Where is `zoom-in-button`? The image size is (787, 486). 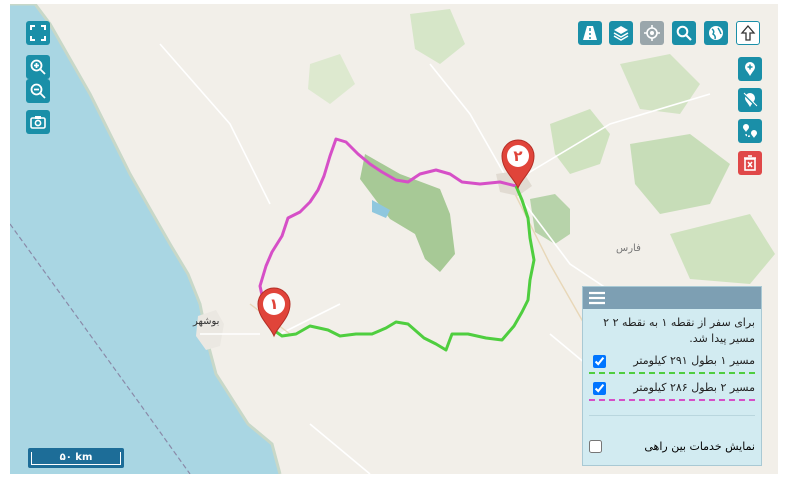 zoom-in-button is located at coordinates (38, 67).